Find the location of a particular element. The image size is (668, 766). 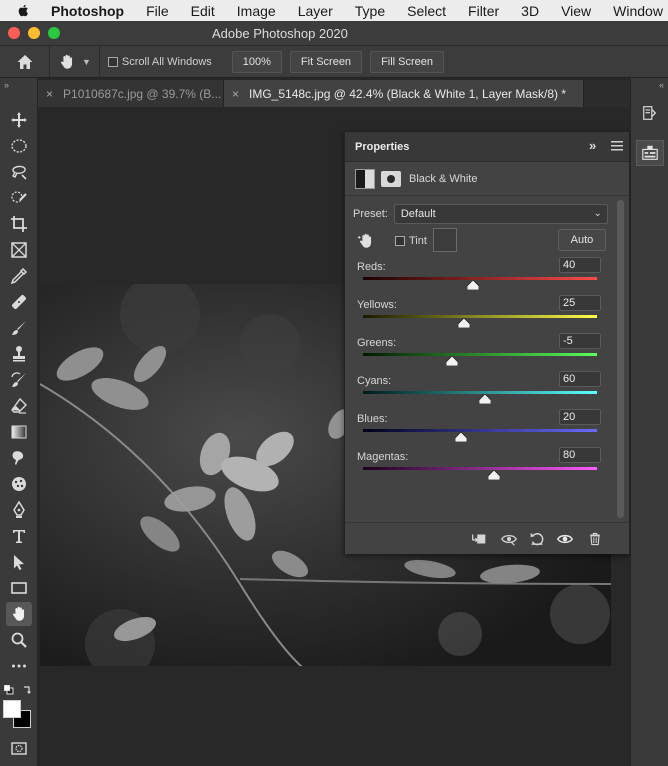

slider-yellows: Yellows: 25 is located at coordinates (479, 314).